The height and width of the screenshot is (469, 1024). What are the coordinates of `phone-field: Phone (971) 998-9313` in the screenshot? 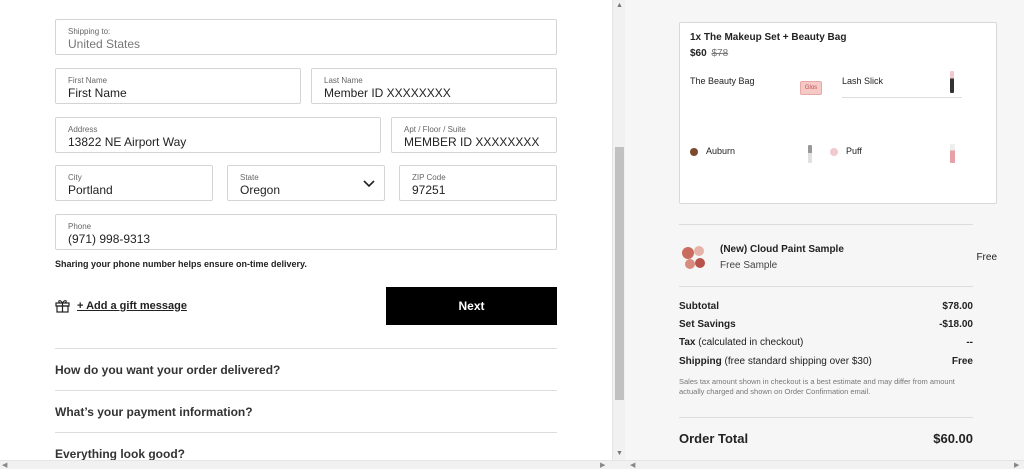 It's located at (306, 232).